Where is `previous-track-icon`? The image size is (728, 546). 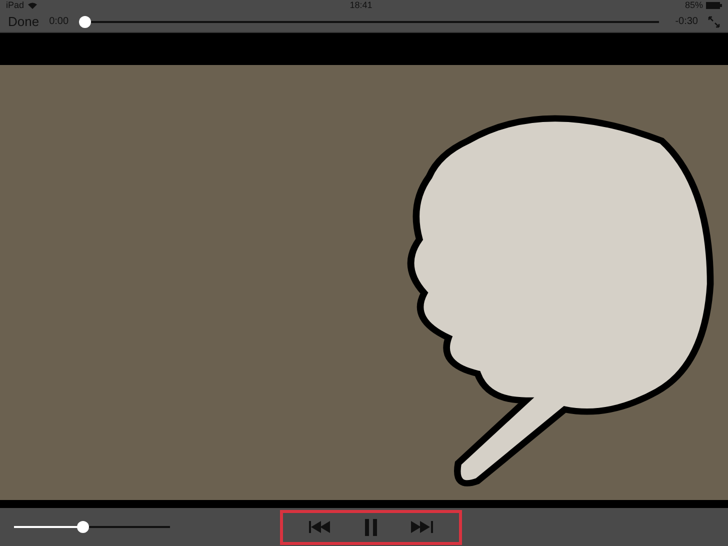
previous-track-icon is located at coordinates (320, 527).